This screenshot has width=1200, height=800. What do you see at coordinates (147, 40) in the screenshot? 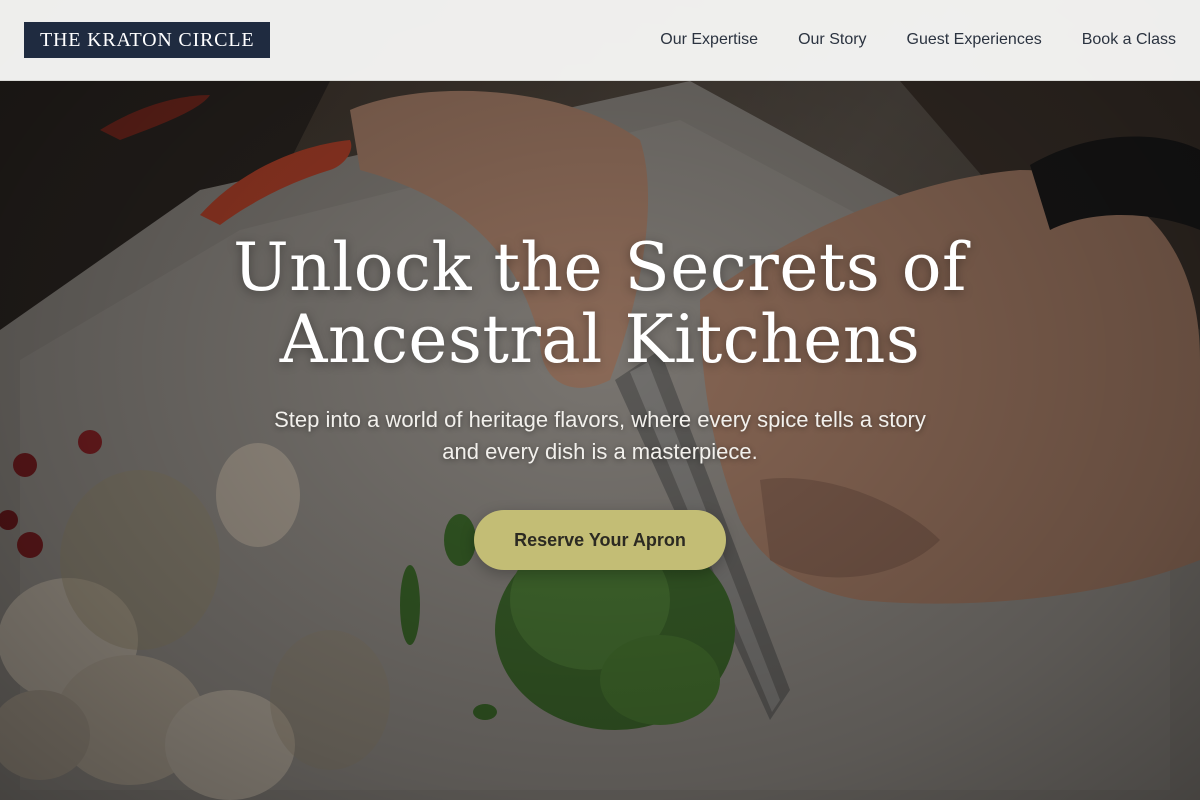
I see `brand-logo: THE KRATON CIRCLE` at bounding box center [147, 40].